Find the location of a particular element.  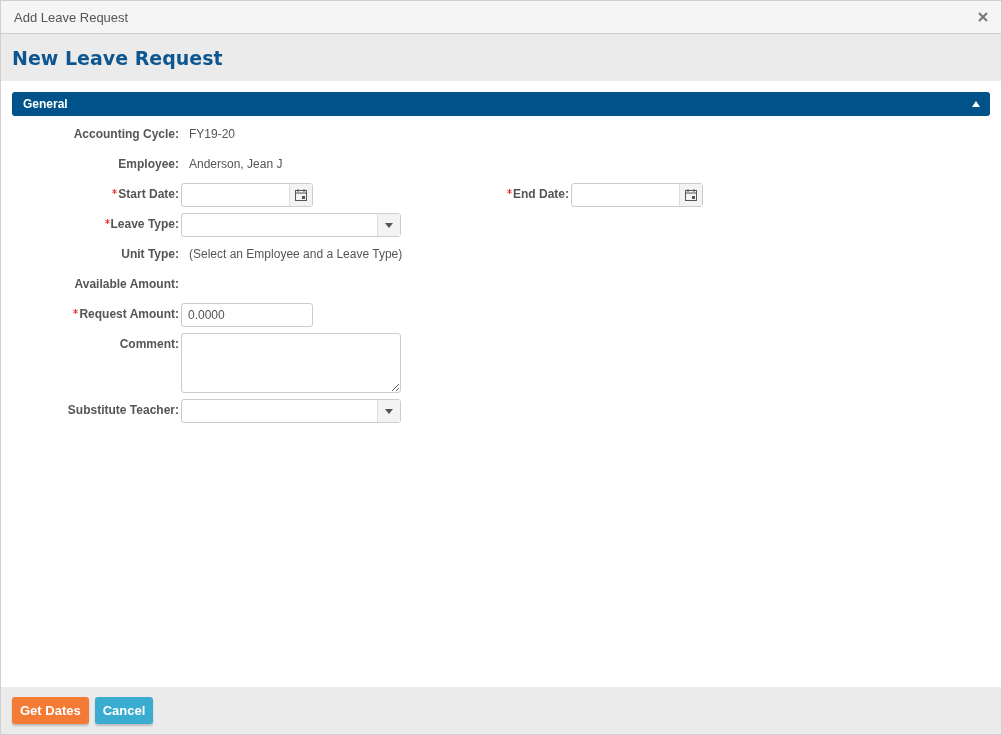

field-label: End Date: is located at coordinates (541, 194).